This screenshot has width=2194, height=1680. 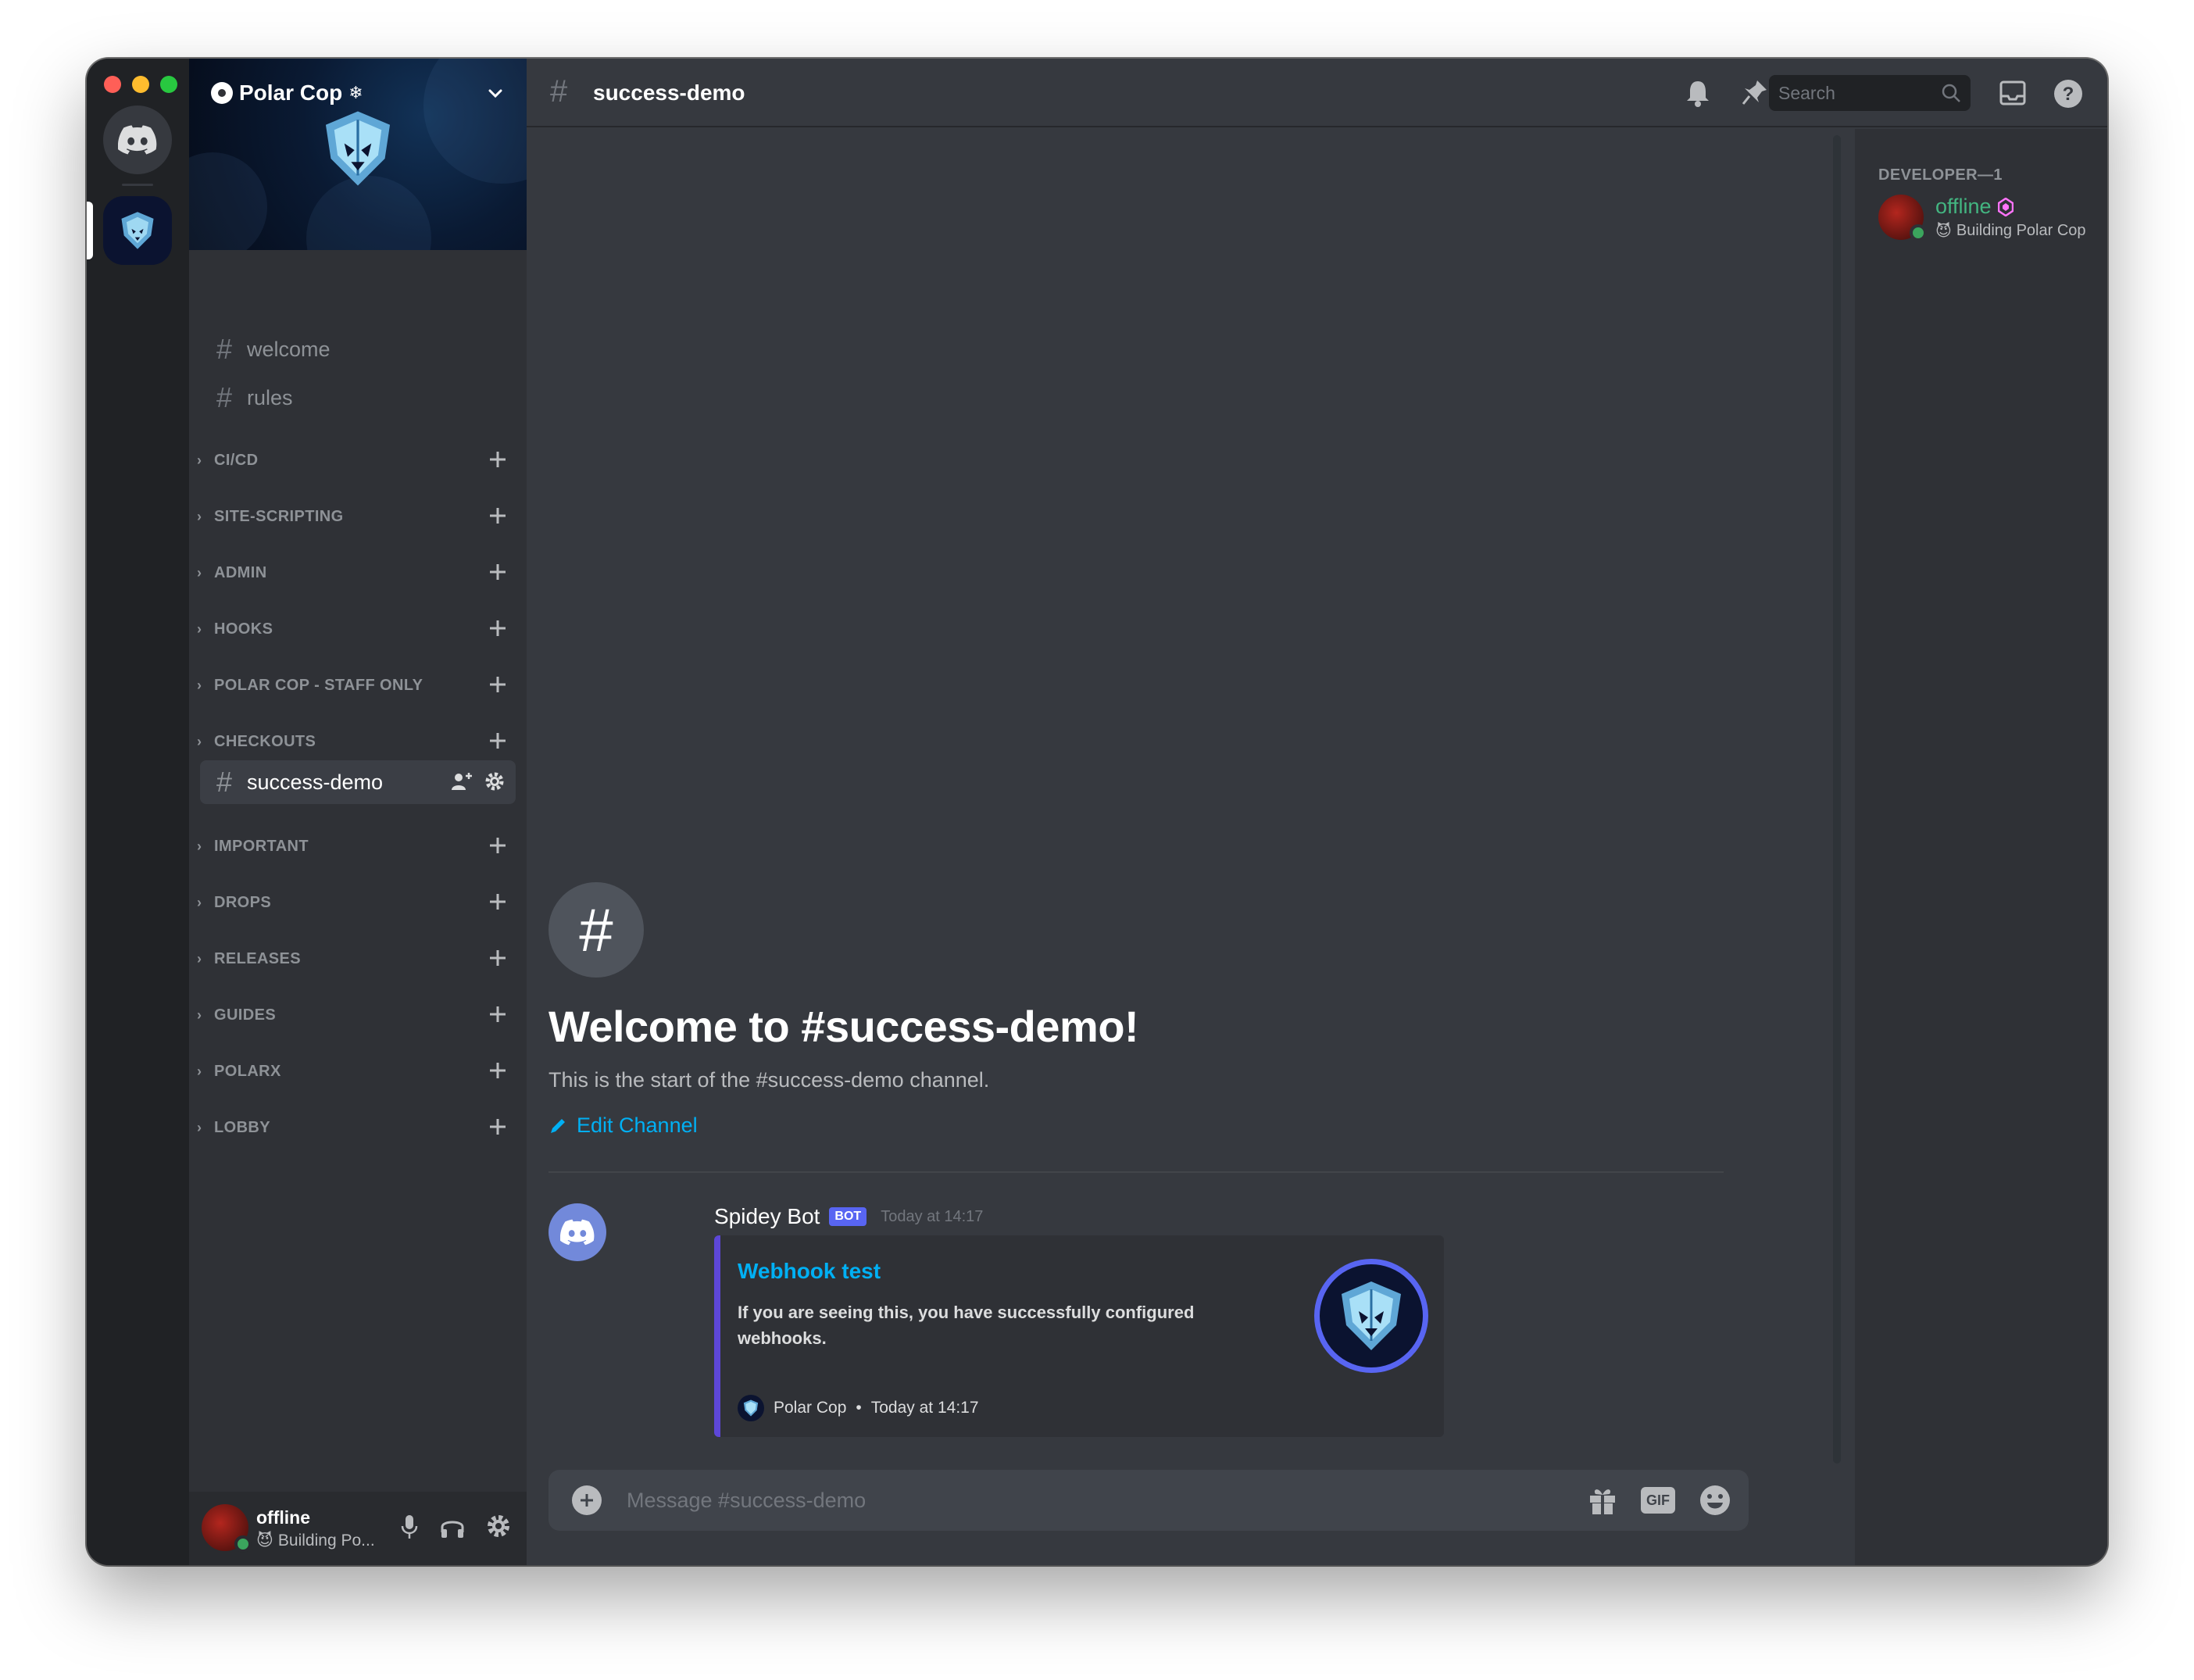 What do you see at coordinates (1698, 93) in the screenshot?
I see `notification-bell-icon` at bounding box center [1698, 93].